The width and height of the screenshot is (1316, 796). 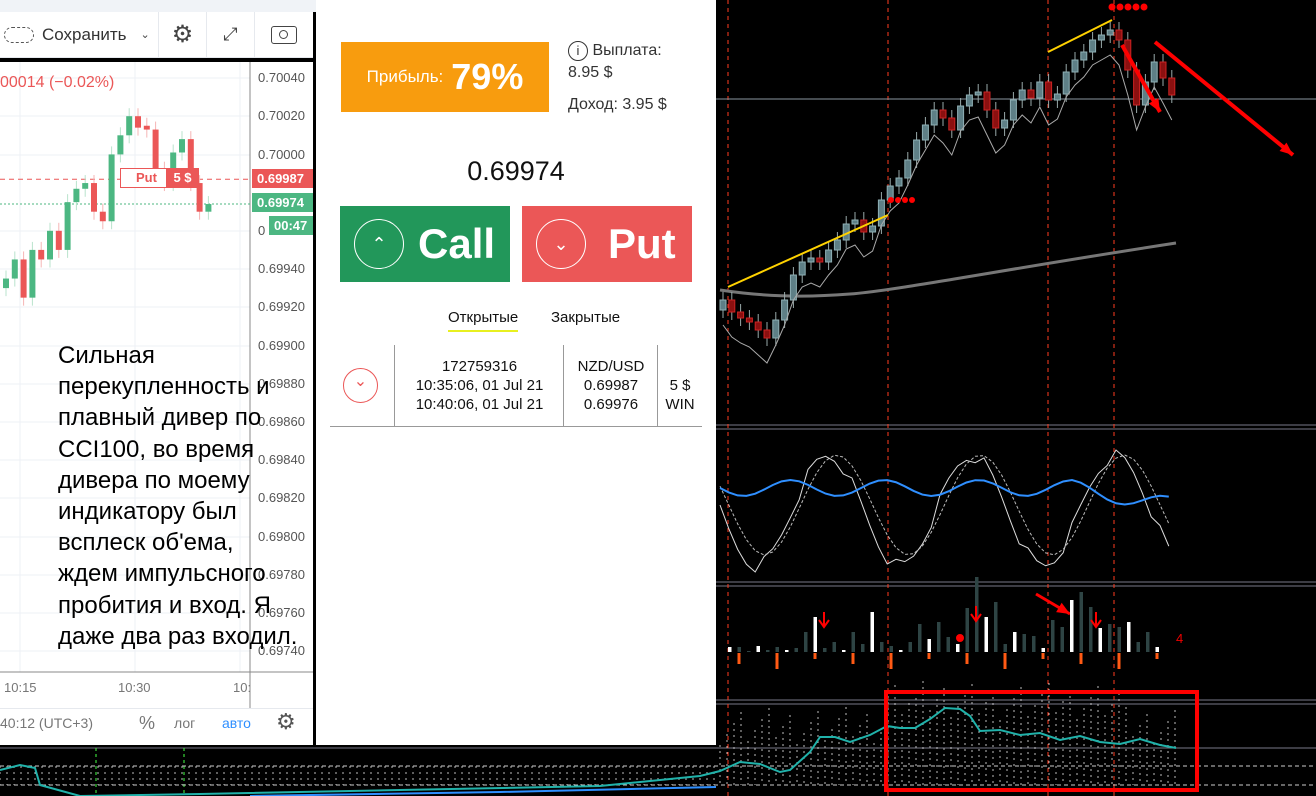 I want to click on volume-label: 4, so click(x=1180, y=638).